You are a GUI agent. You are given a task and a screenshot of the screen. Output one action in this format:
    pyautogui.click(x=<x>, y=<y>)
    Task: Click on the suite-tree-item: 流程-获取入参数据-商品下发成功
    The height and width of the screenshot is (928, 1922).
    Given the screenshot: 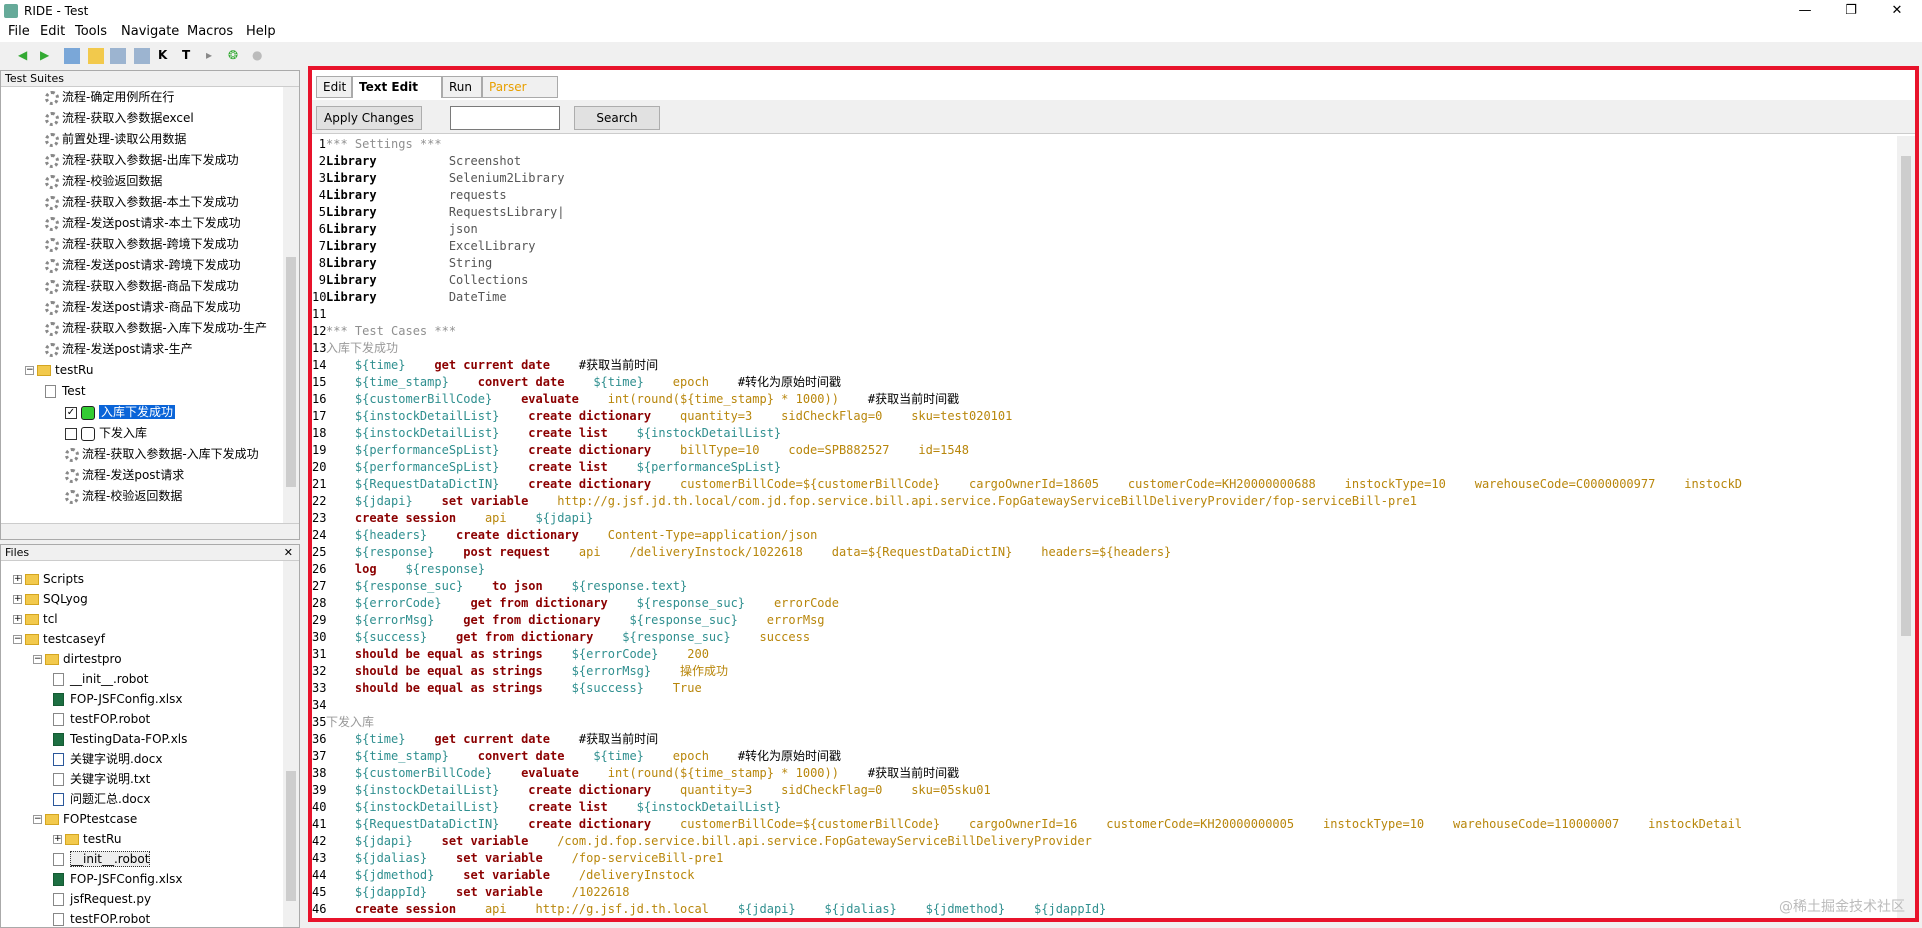 What is the action you would take?
    pyautogui.click(x=142, y=286)
    